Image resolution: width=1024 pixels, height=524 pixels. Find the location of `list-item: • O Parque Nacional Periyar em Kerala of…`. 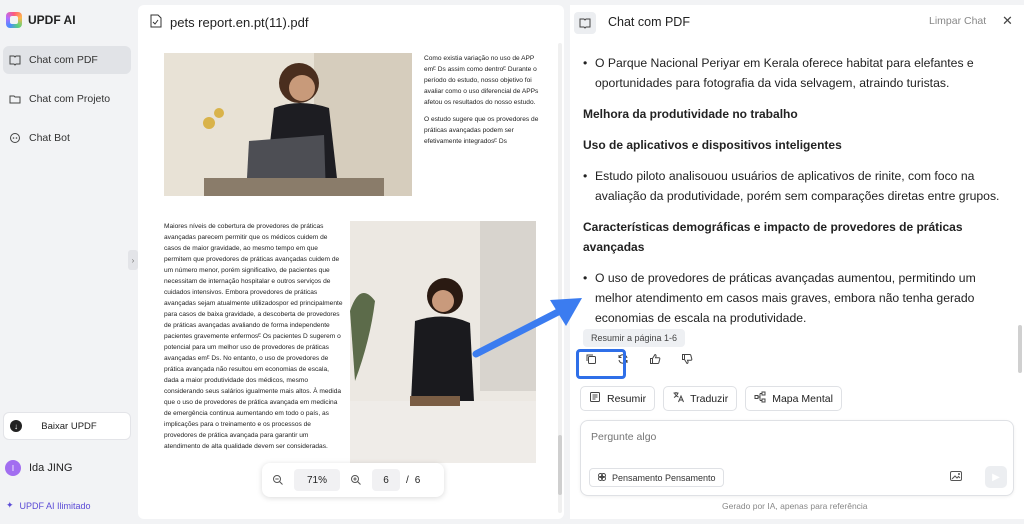

list-item: • O Parque Nacional Periyar em Kerala of… is located at coordinates (796, 73).